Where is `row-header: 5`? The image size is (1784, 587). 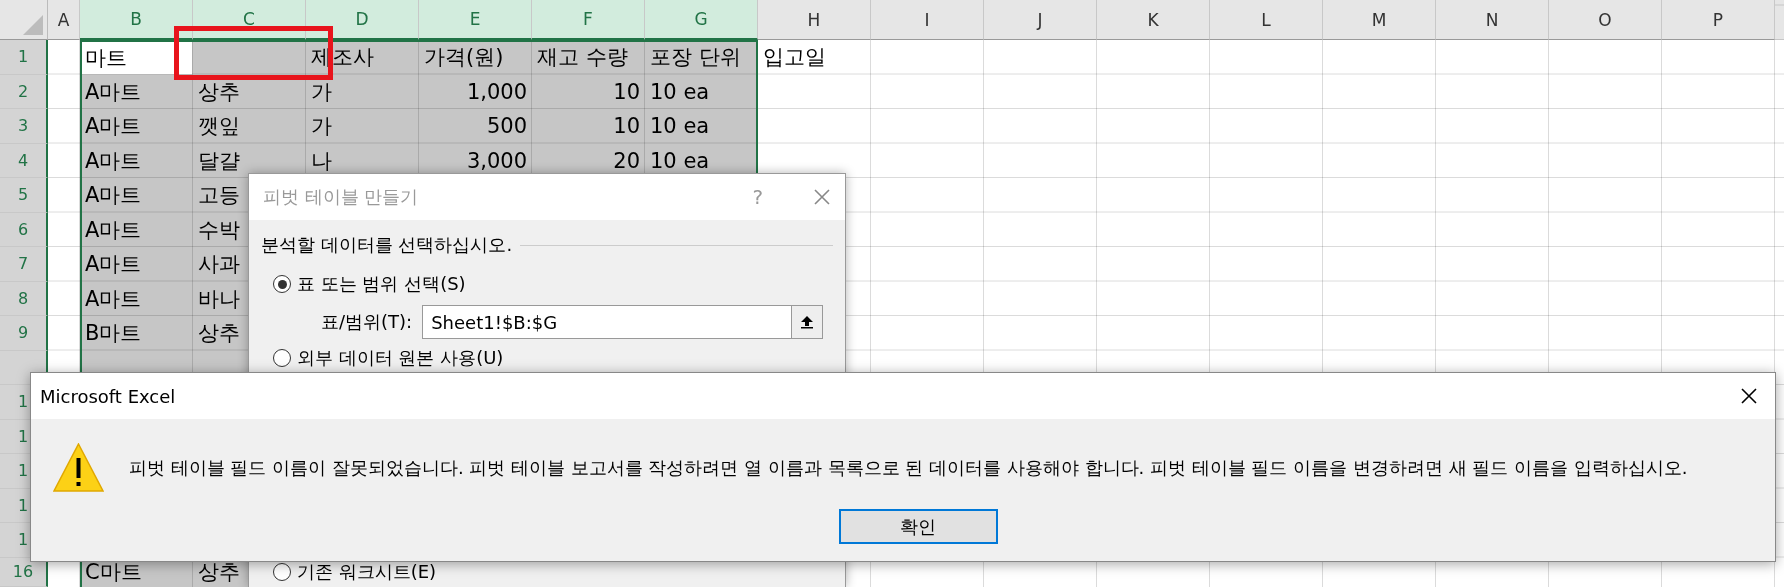
row-header: 5 is located at coordinates (24, 195).